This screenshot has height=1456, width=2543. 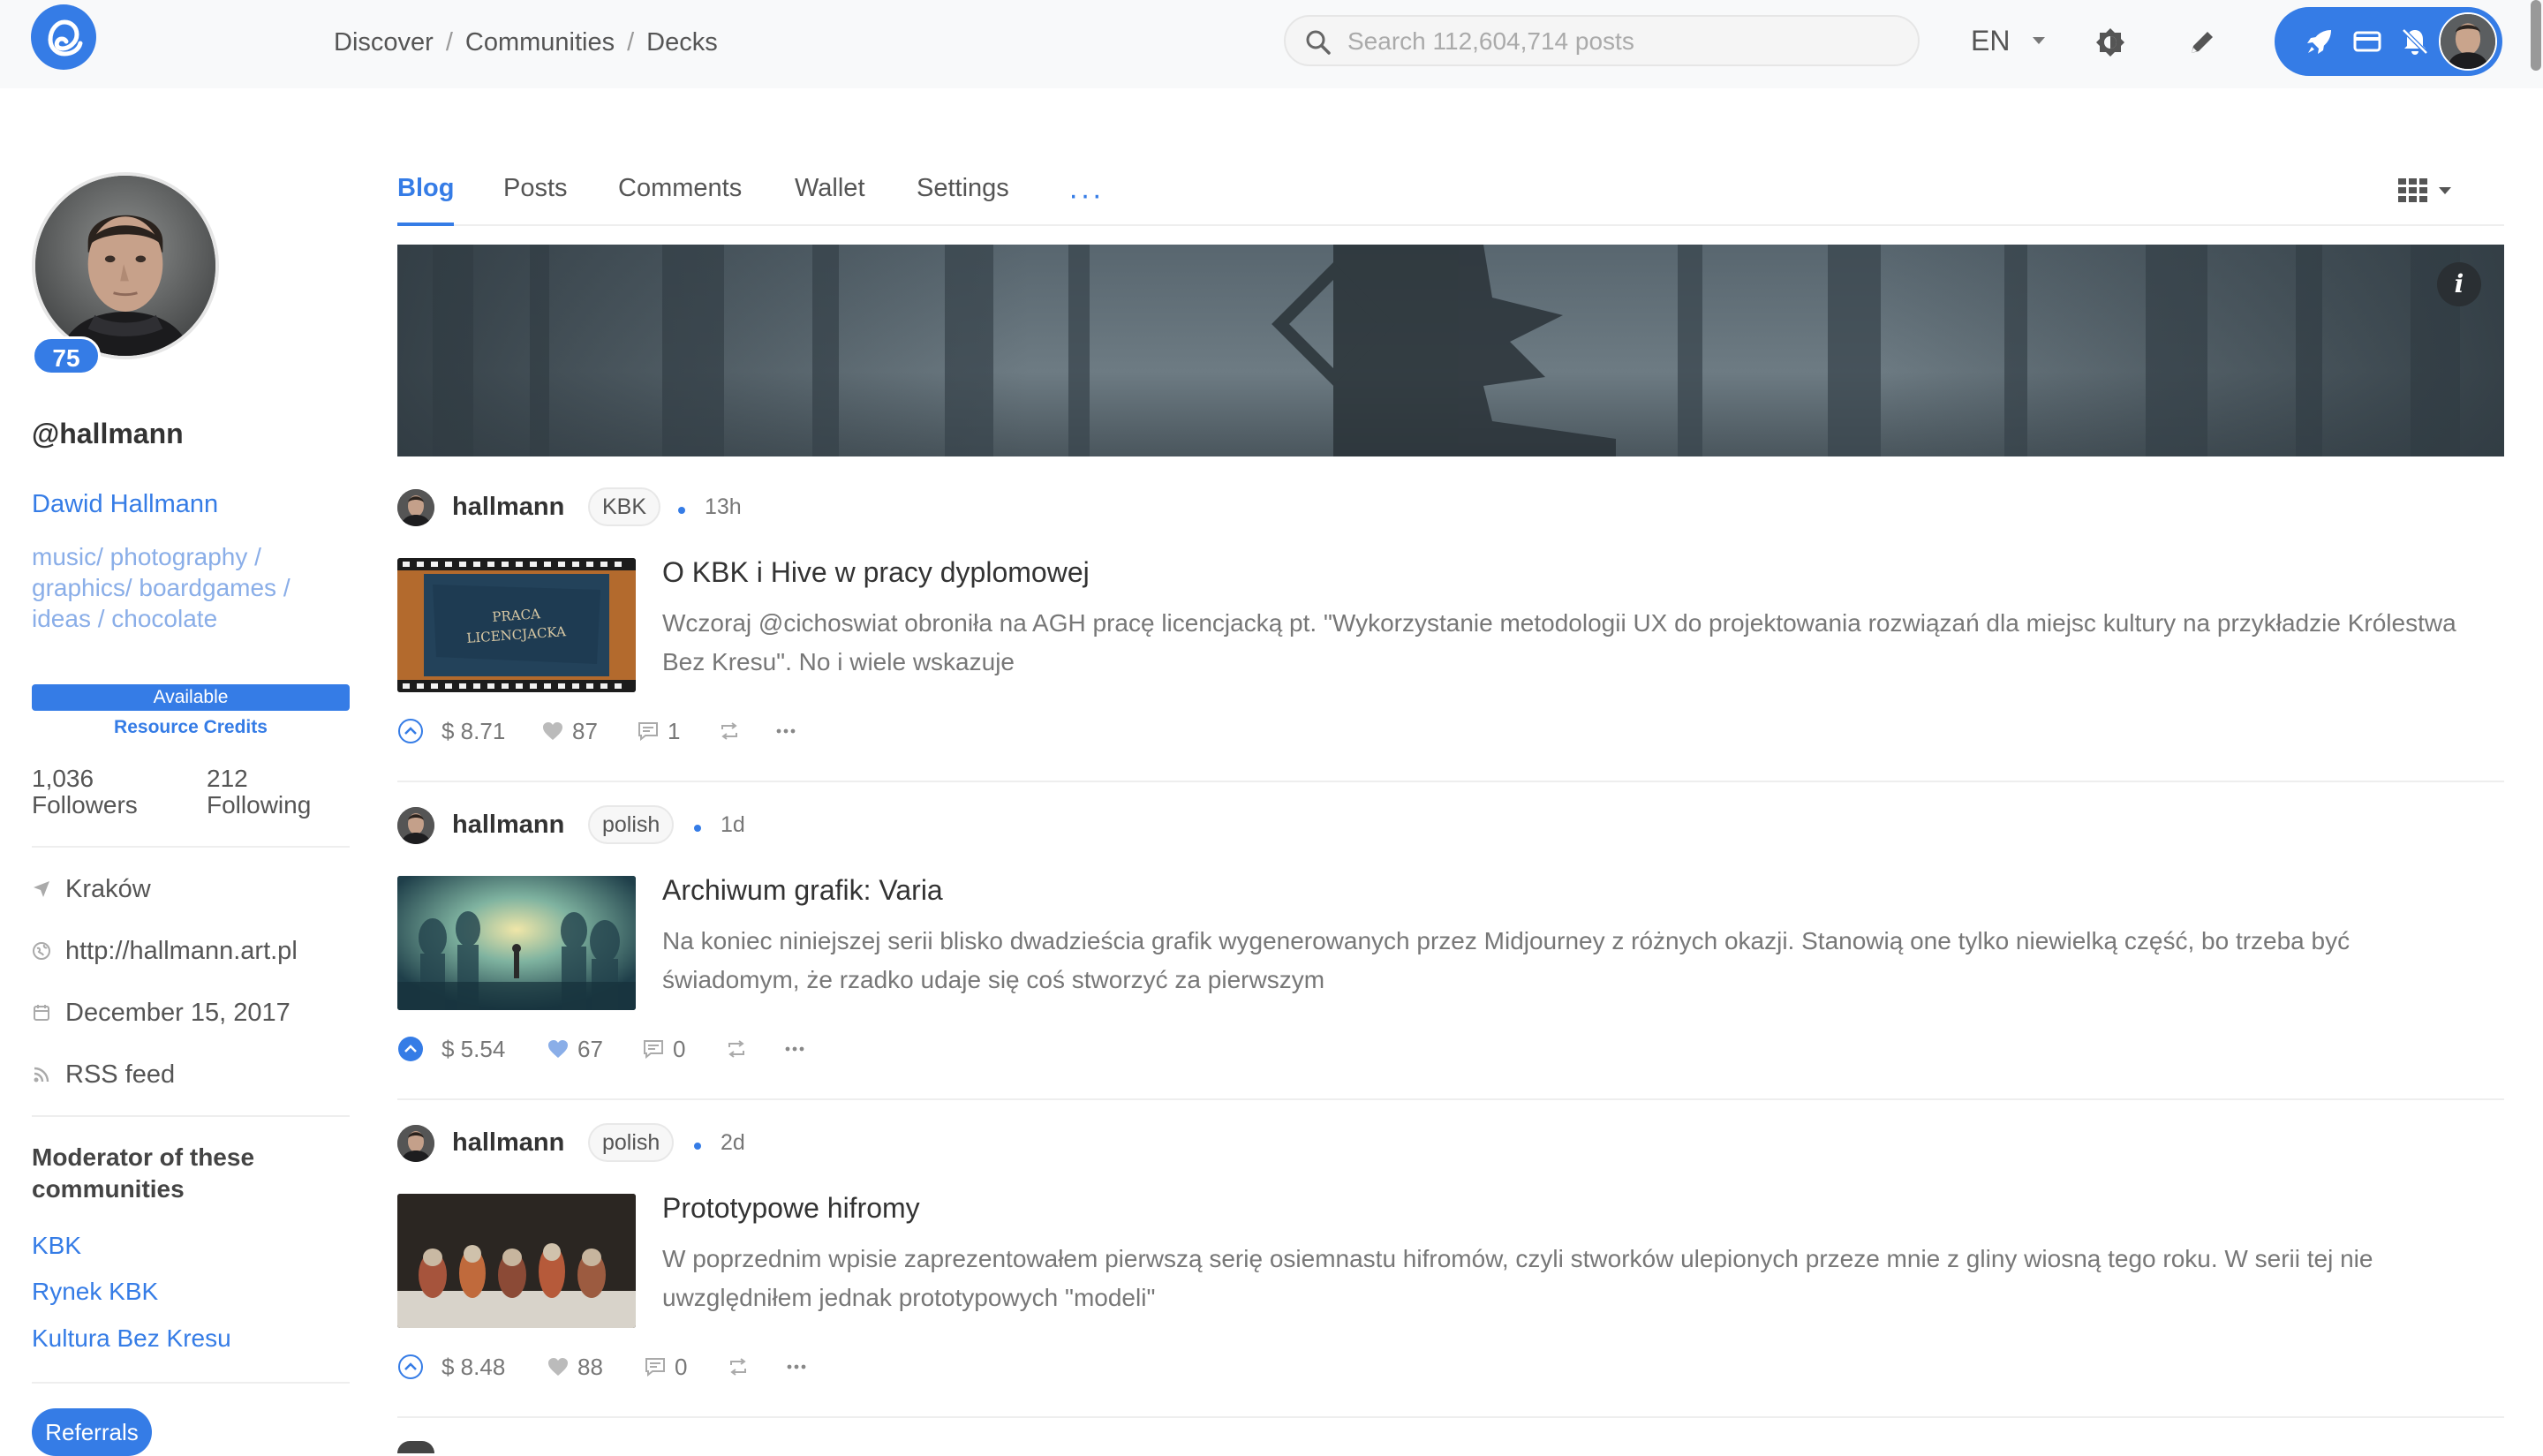 I want to click on community-link-rynek-kbk: Rynek KBK, so click(x=95, y=1292).